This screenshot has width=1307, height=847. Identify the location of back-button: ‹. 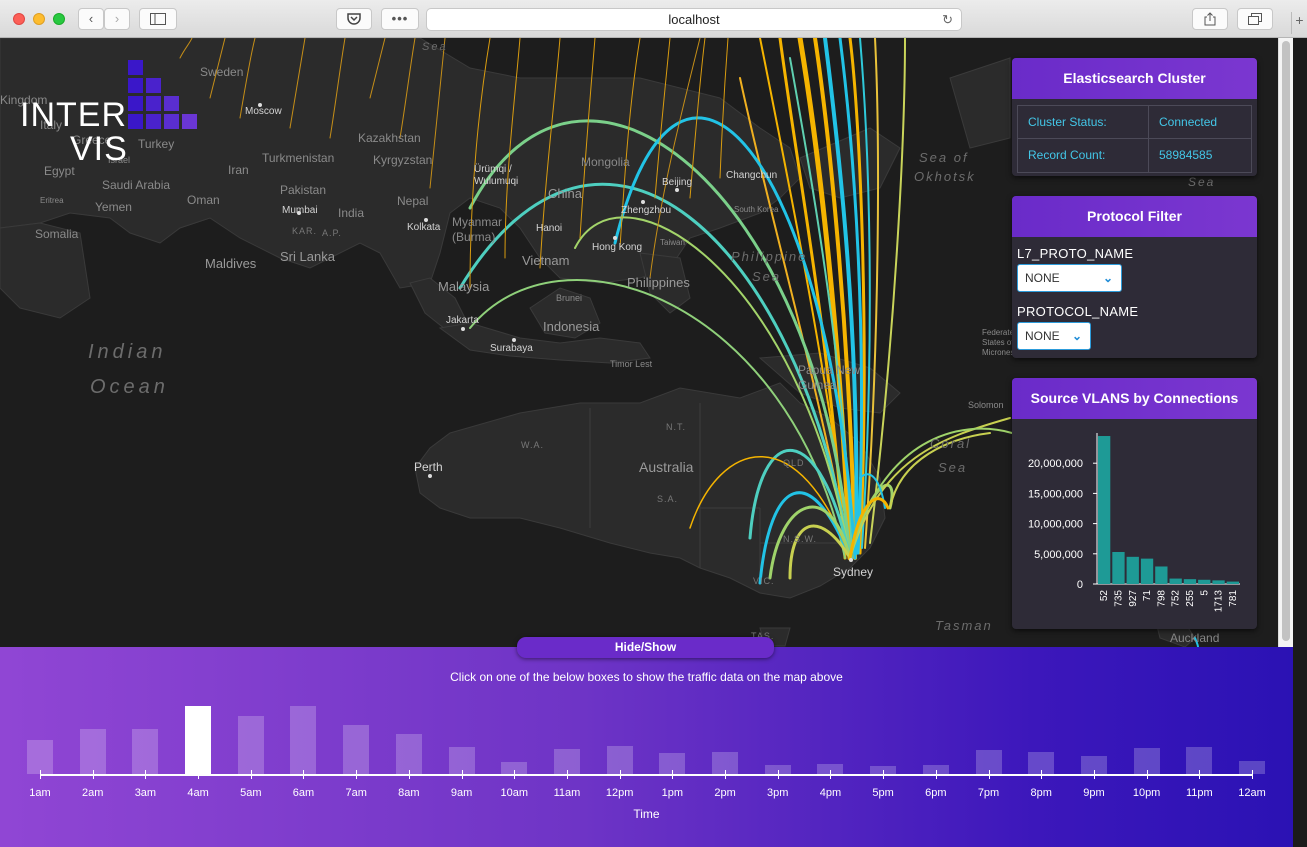
(91, 19).